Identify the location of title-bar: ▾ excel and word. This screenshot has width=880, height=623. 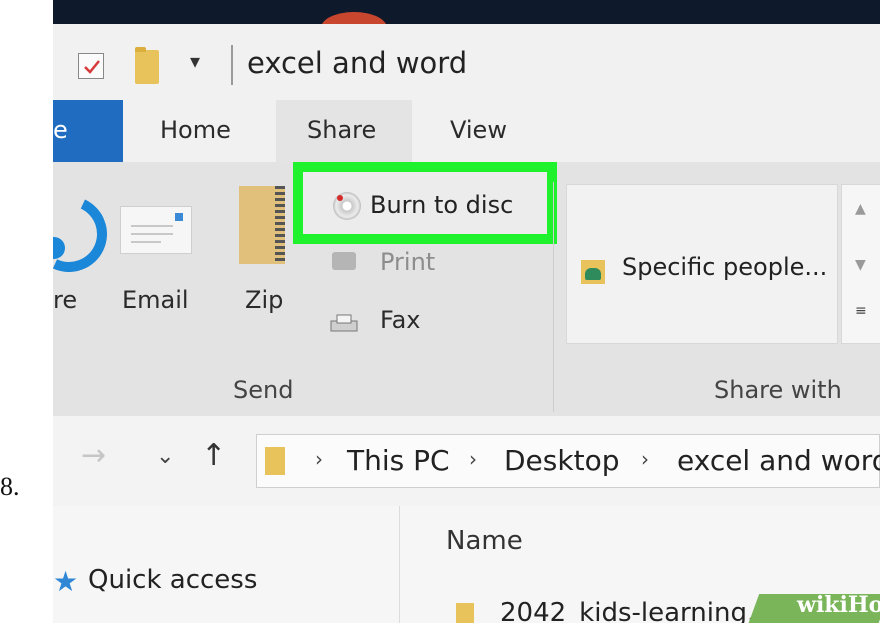
(466, 62).